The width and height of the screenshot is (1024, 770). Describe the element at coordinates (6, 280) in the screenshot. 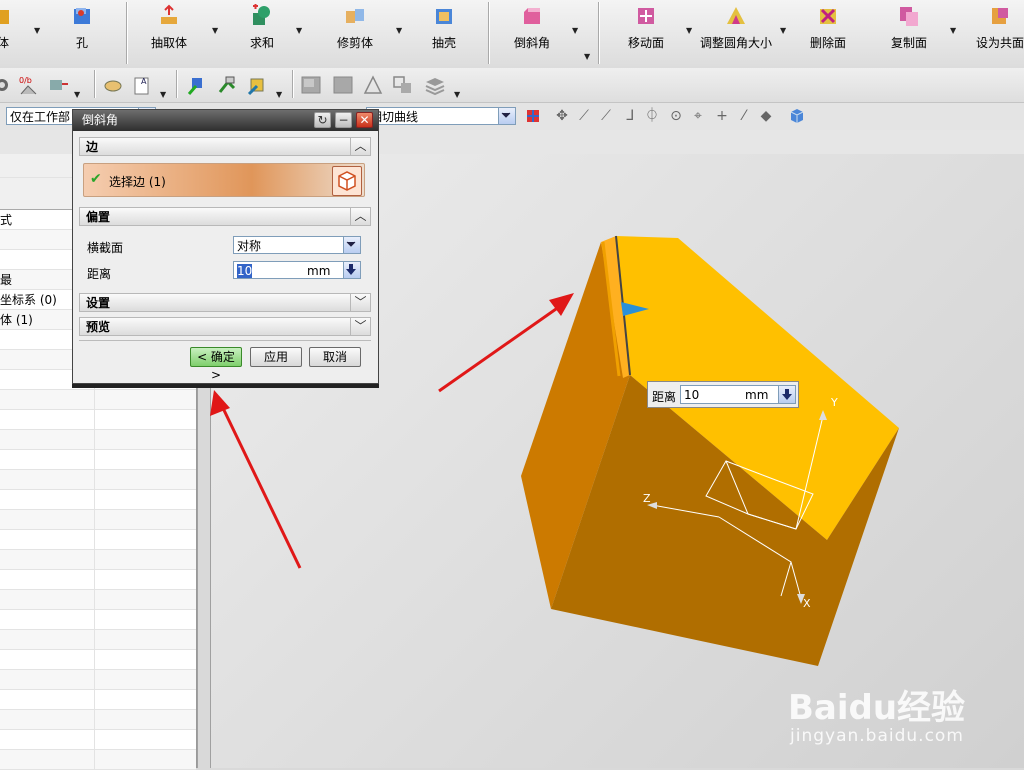

I see `navigator-row-label: 最` at that location.